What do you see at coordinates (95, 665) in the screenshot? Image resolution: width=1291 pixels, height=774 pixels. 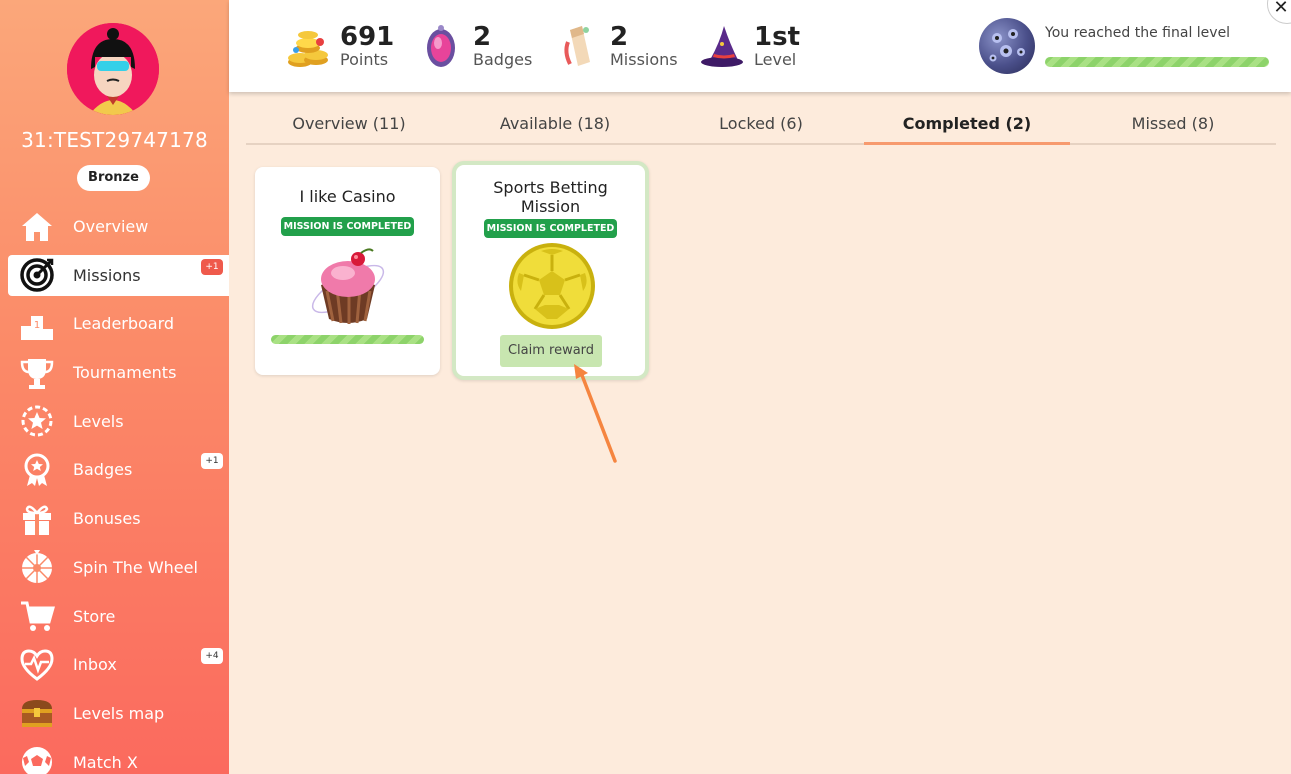 I see `sidebar-item-label: Inbox` at bounding box center [95, 665].